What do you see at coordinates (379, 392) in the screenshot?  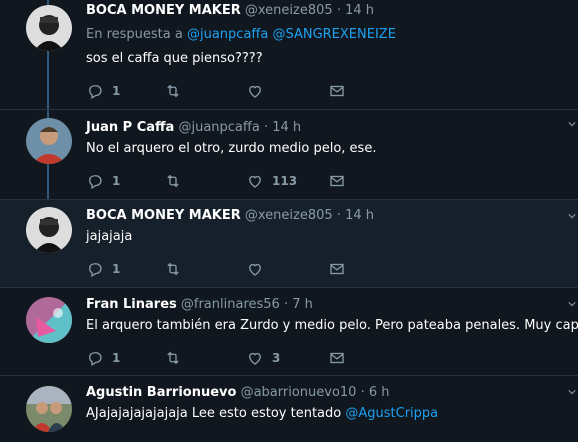 I see `timestamp: 6 h` at bounding box center [379, 392].